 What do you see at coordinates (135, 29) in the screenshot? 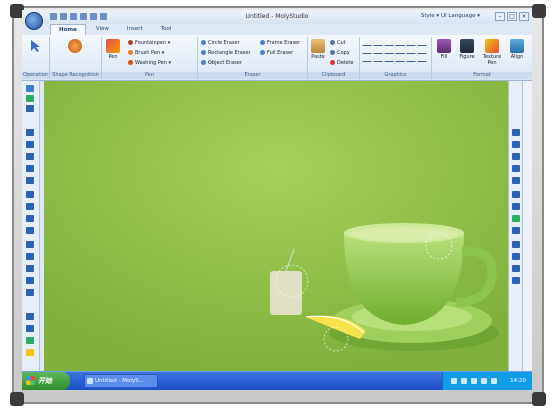
I see `tab-insert: Insert` at bounding box center [135, 29].